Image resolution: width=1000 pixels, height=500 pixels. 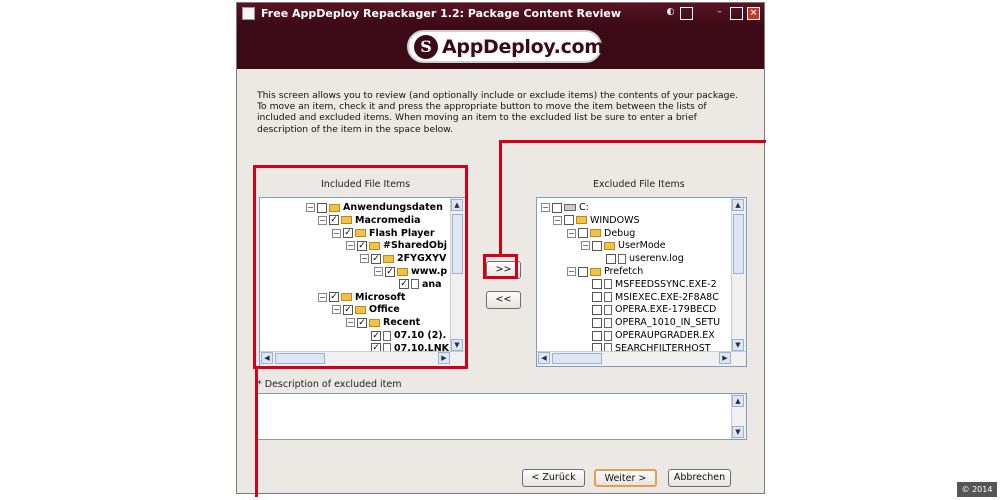 I want to click on tree-item: OPERAUPGRADER.EX, so click(x=648, y=335).